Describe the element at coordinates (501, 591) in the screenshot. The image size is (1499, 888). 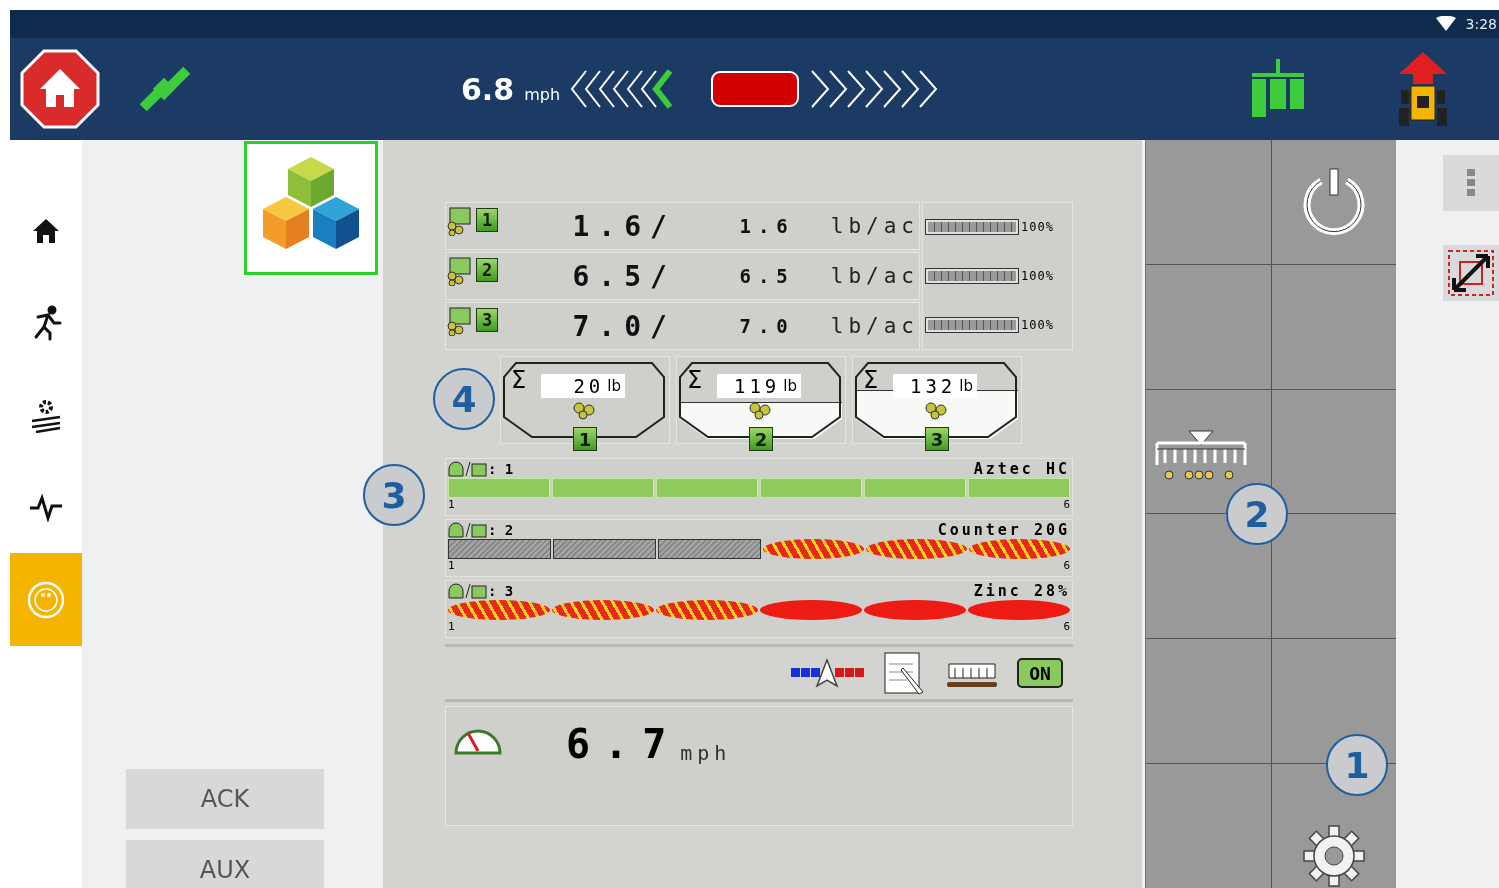
I see `section-number: : 3` at that location.